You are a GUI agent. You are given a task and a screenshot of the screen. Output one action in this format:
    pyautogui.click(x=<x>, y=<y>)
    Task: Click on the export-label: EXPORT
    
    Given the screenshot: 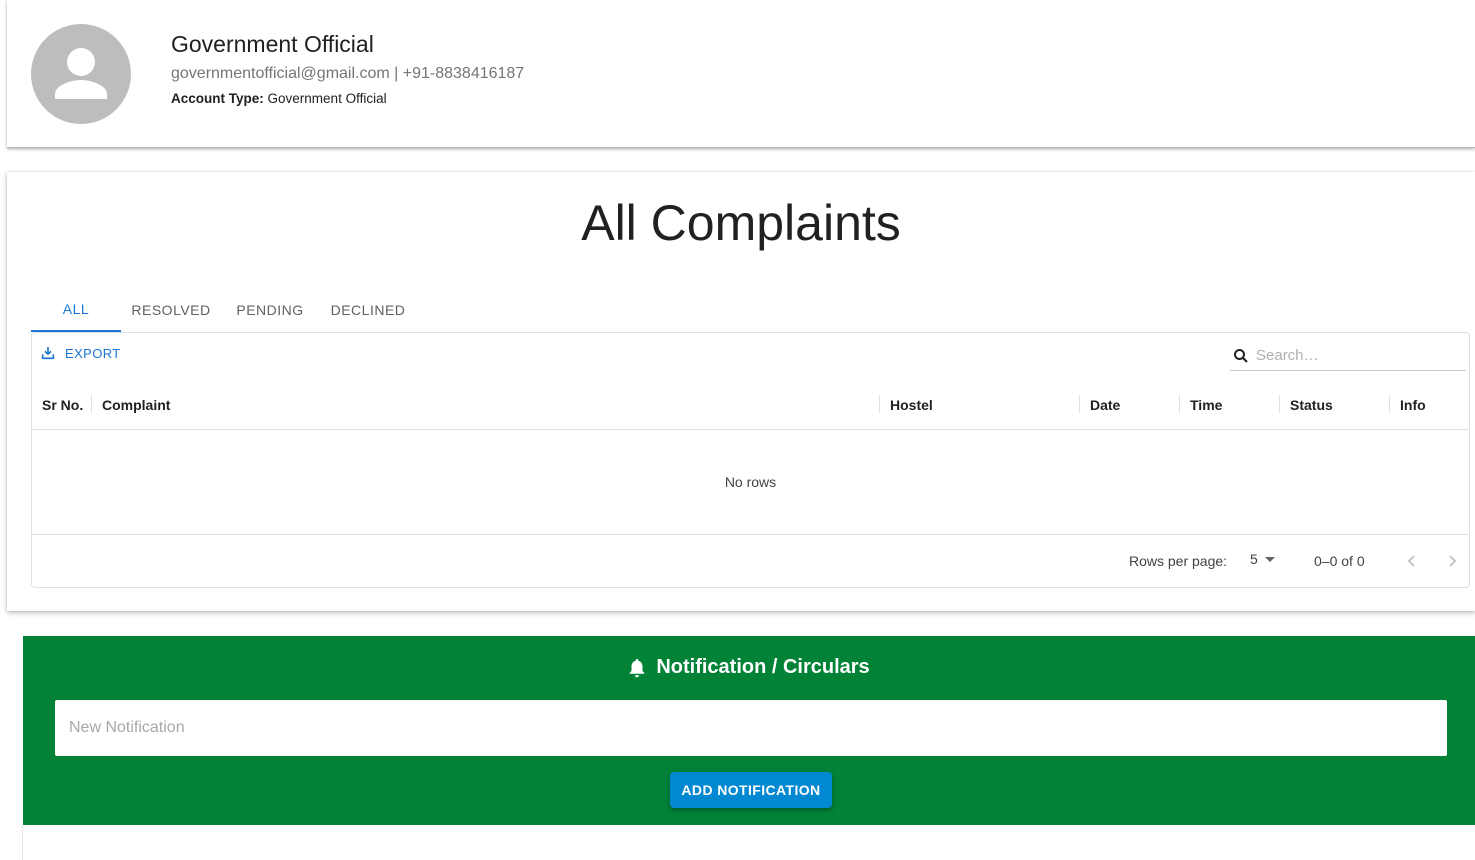 What is the action you would take?
    pyautogui.click(x=93, y=353)
    